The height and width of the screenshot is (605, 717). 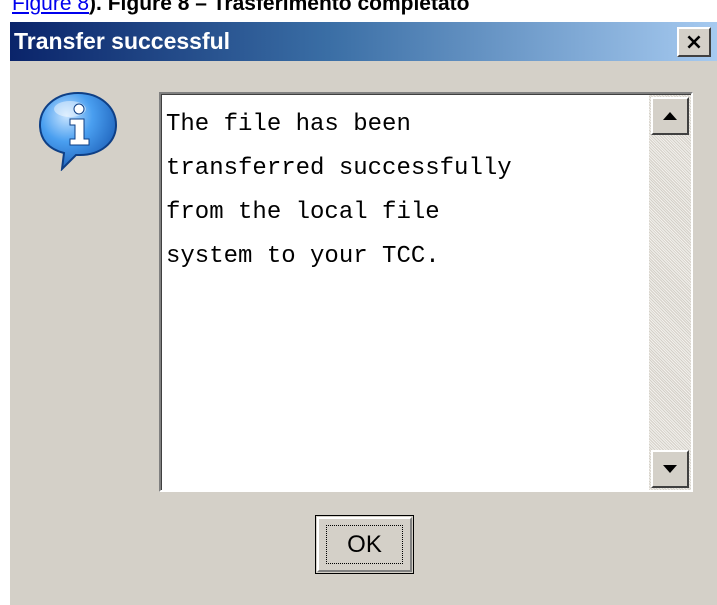 I want to click on scroll-down-button, so click(x=670, y=469).